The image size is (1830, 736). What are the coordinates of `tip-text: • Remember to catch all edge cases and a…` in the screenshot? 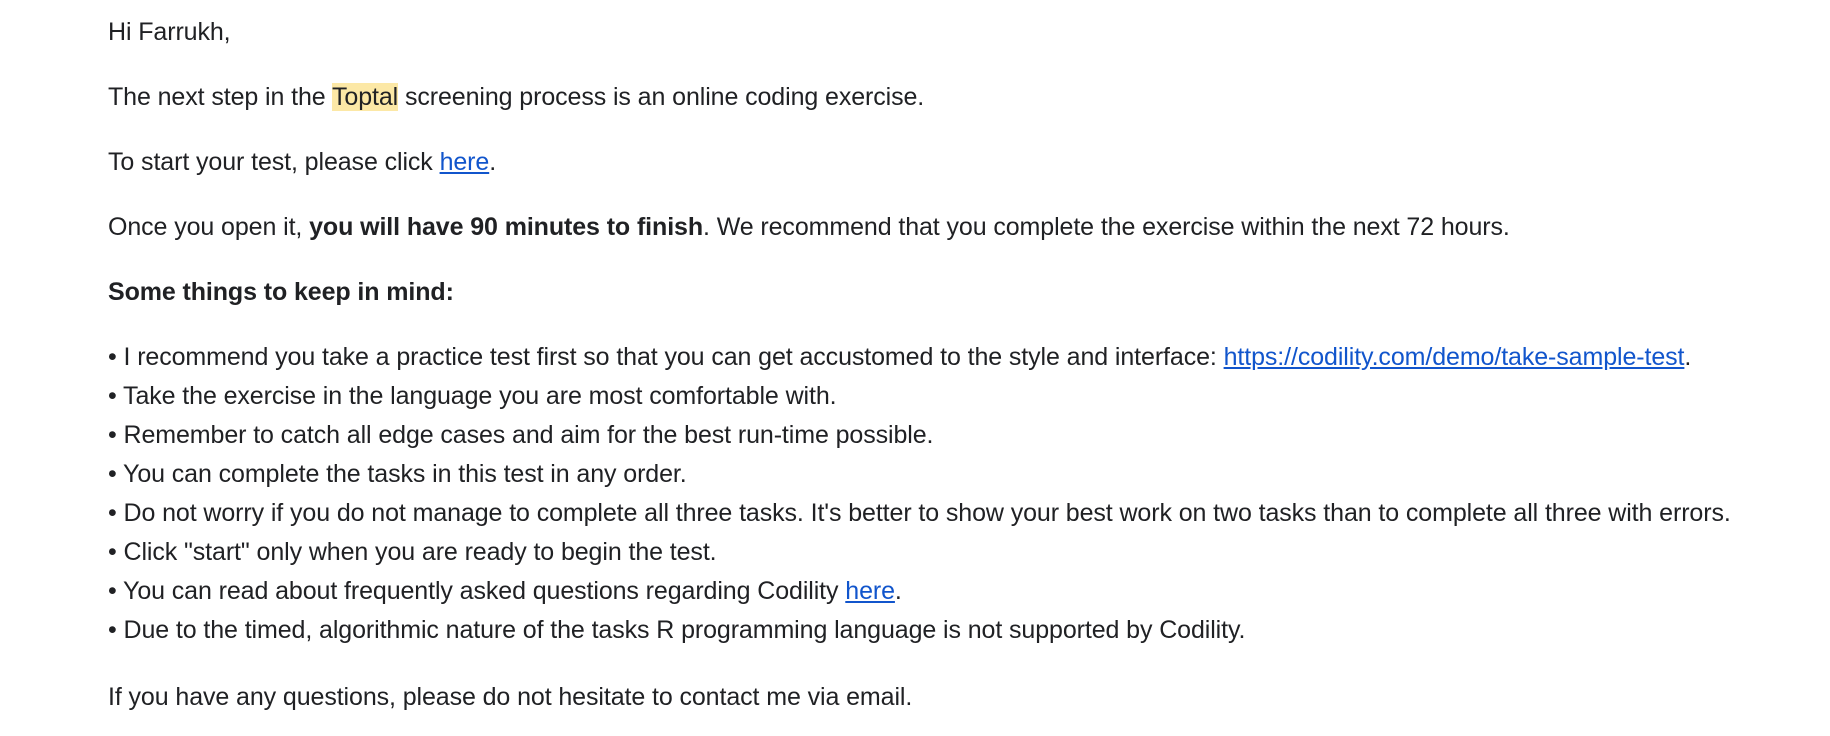 It's located at (521, 435).